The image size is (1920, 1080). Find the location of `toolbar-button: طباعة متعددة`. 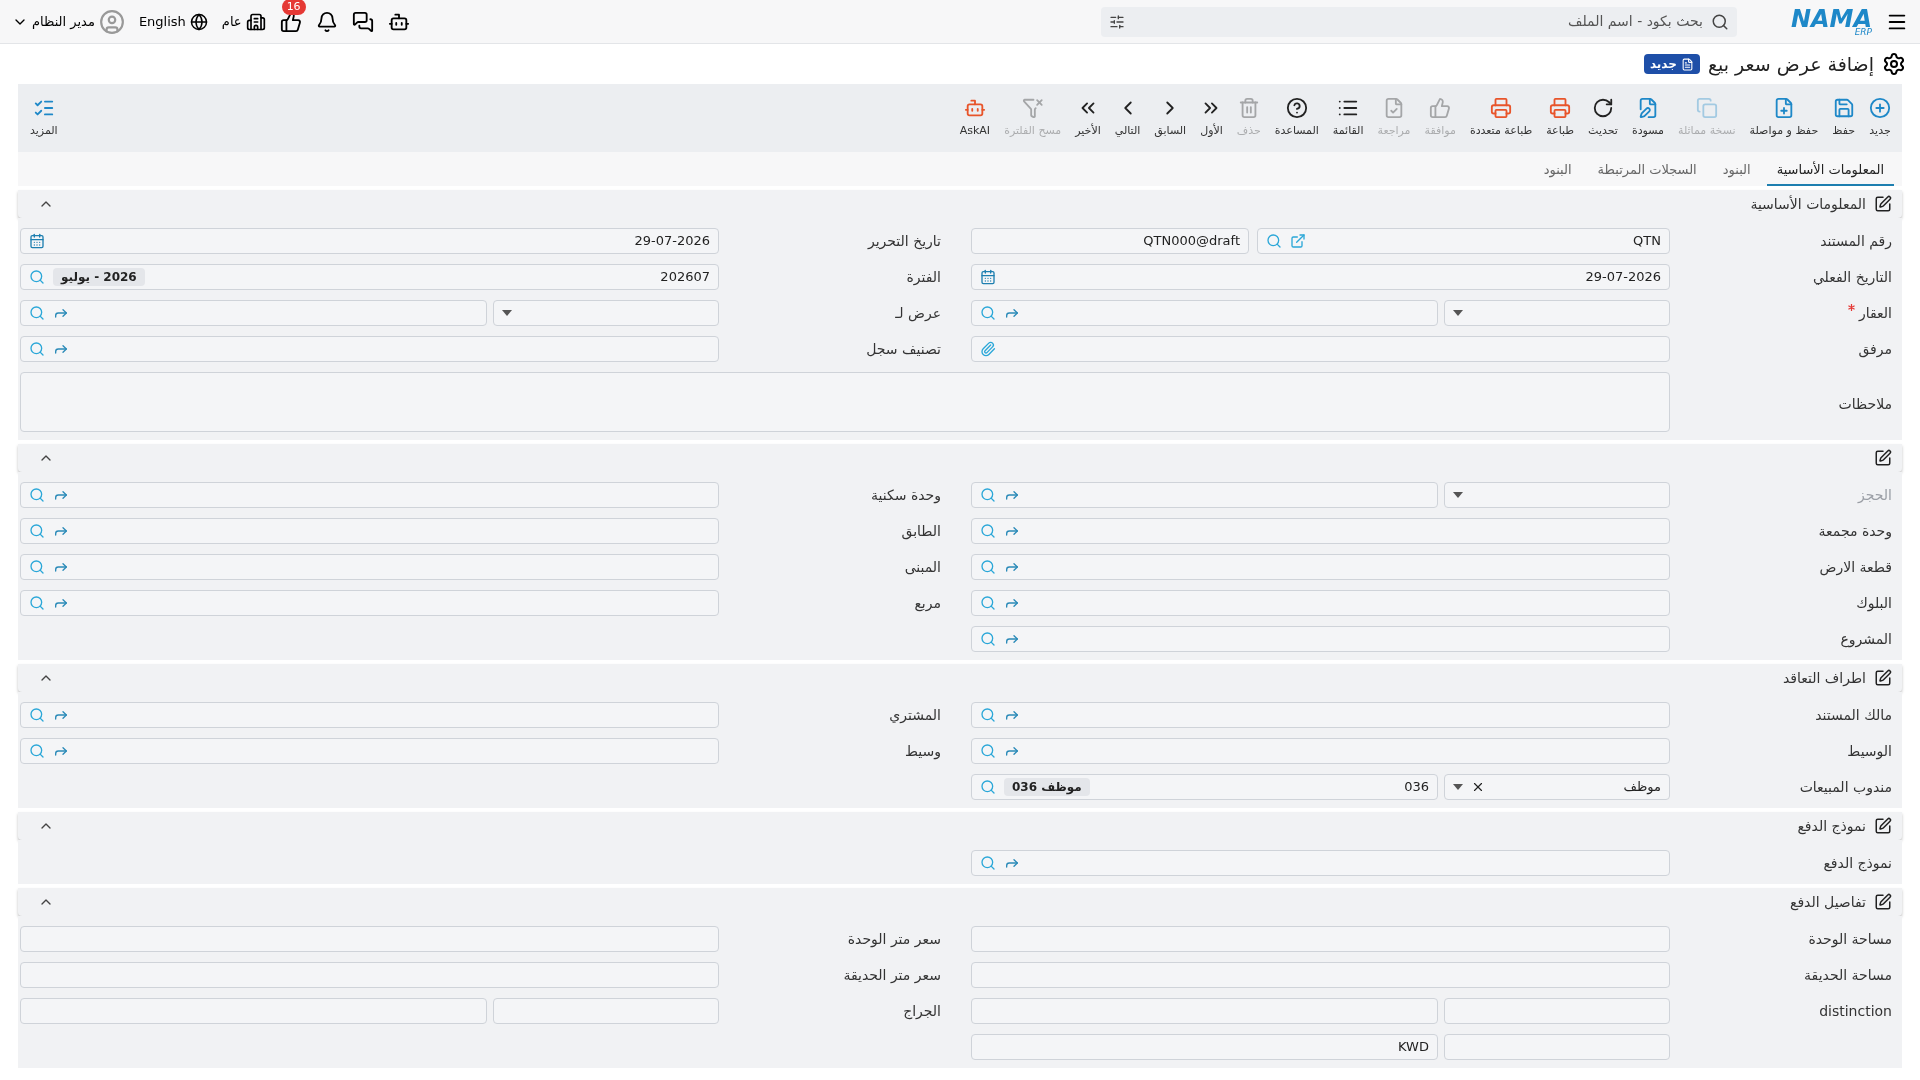

toolbar-button: طباعة متعددة is located at coordinates (1501, 118).